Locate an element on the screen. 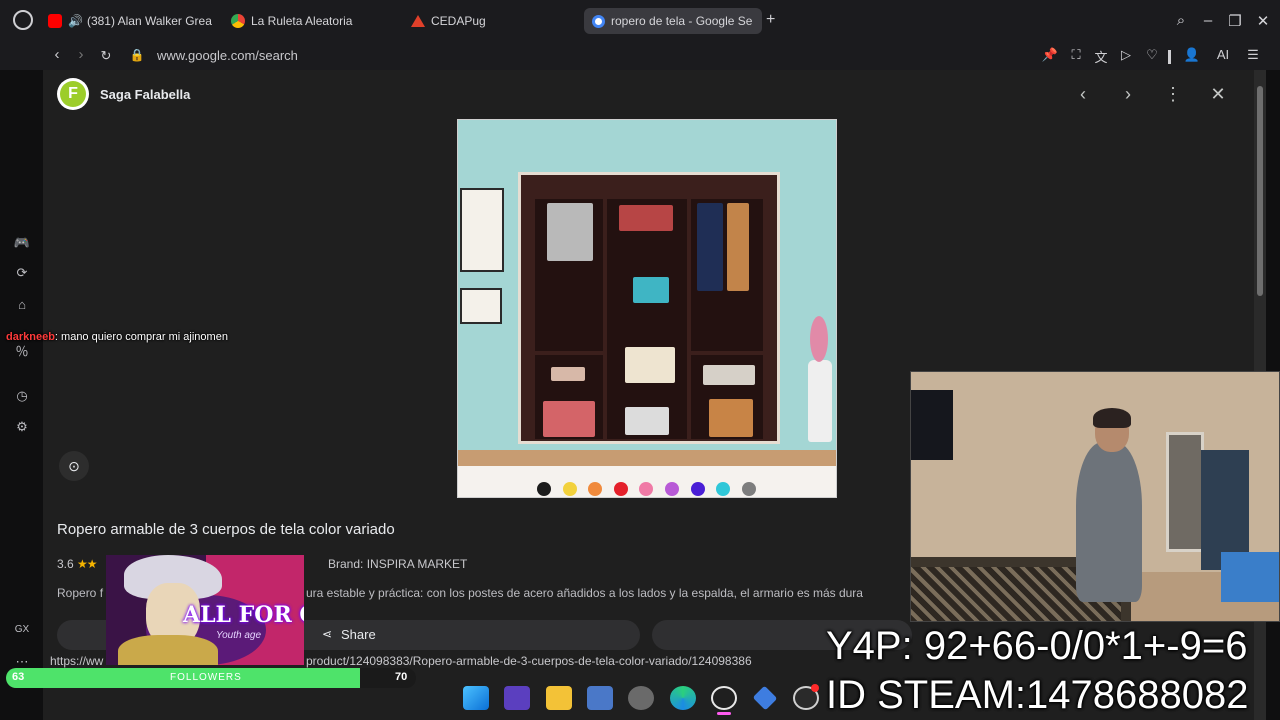  wardrobe is located at coordinates (649, 308).